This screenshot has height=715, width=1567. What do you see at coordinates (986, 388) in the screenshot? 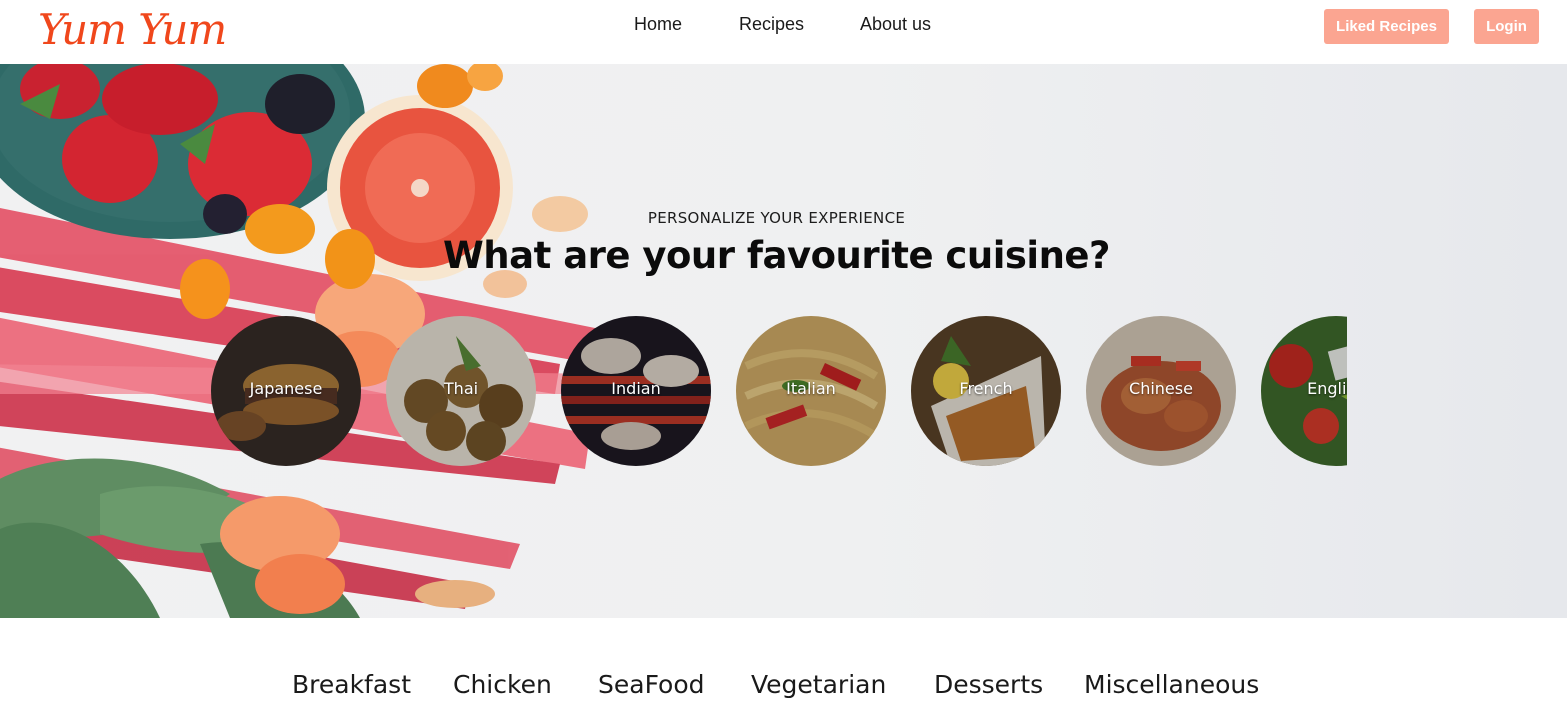
I see `cuisine-label: French` at bounding box center [986, 388].